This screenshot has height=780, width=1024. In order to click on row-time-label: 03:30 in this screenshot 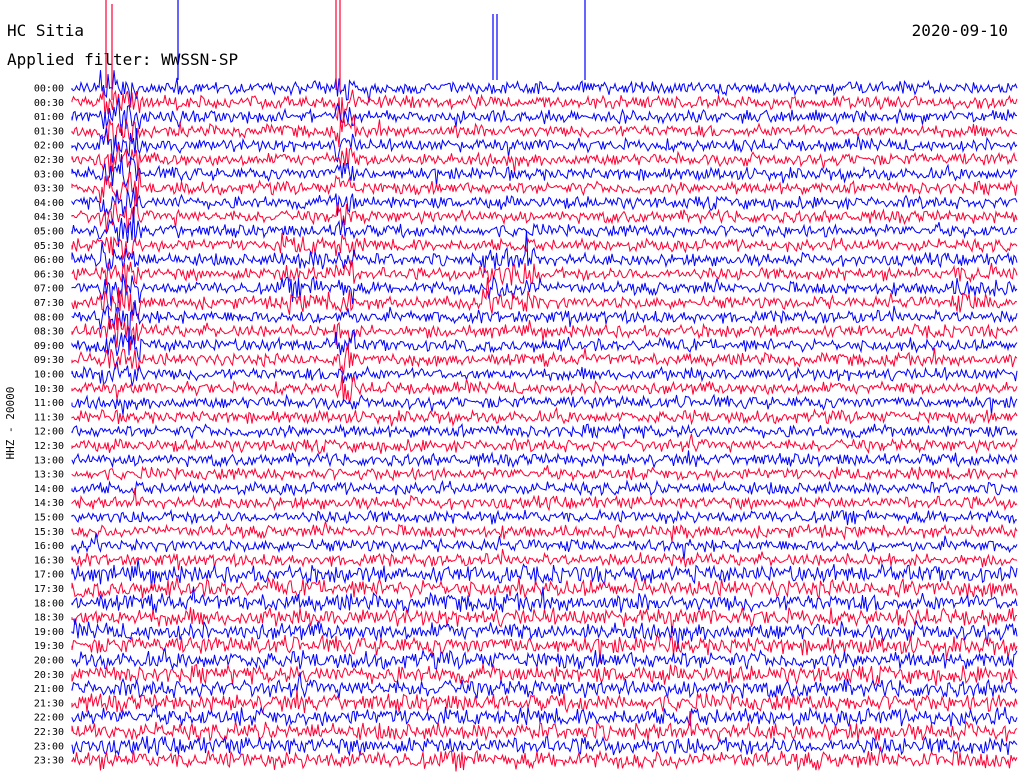, I will do `click(49, 189)`.